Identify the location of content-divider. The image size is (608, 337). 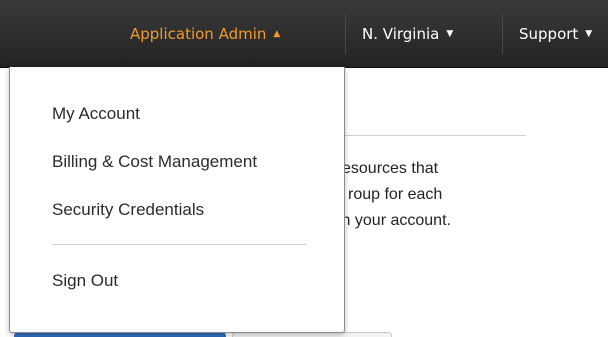
(432, 135).